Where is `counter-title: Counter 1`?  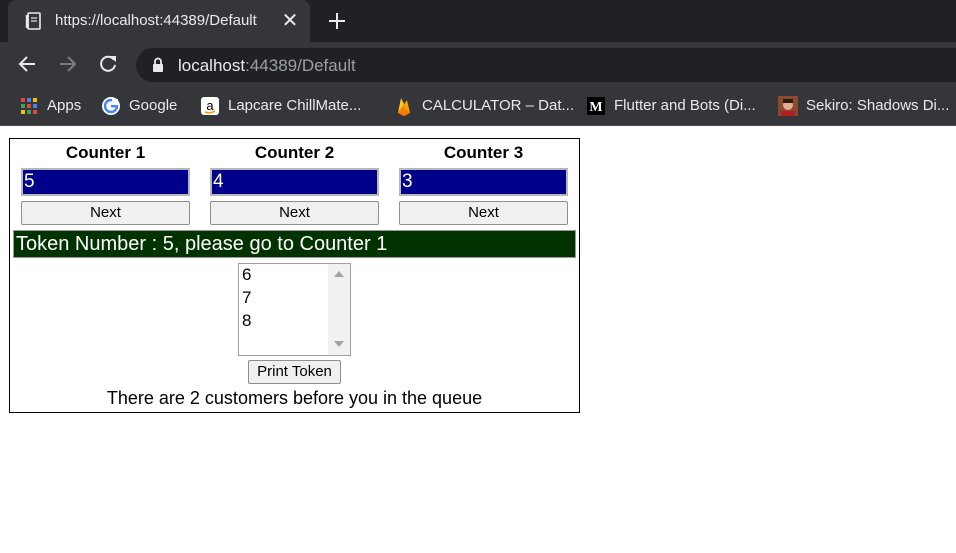
counter-title: Counter 1 is located at coordinates (105, 152).